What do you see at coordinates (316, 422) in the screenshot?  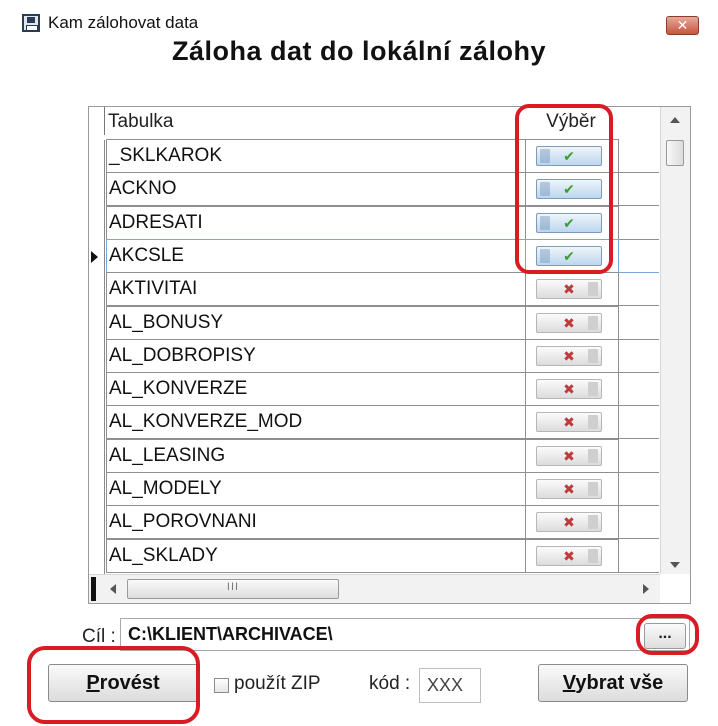 I see `table-name-cell: AL_KONVERZE_MOD` at bounding box center [316, 422].